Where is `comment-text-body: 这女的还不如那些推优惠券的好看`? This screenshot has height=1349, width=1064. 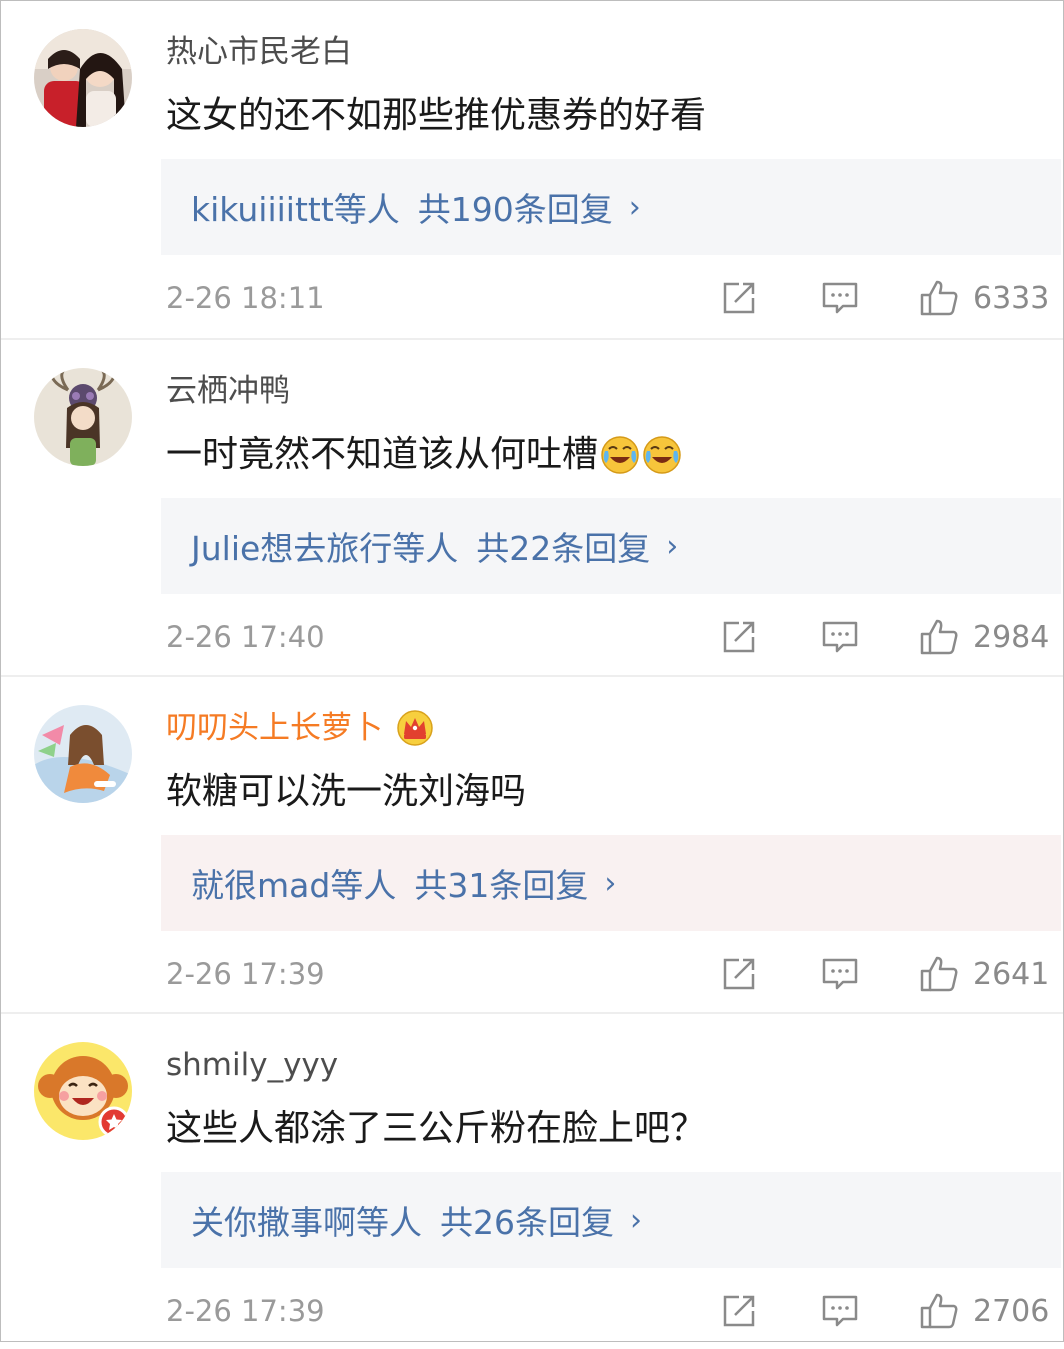
comment-text-body: 这女的还不如那些推优惠券的好看 is located at coordinates (436, 115).